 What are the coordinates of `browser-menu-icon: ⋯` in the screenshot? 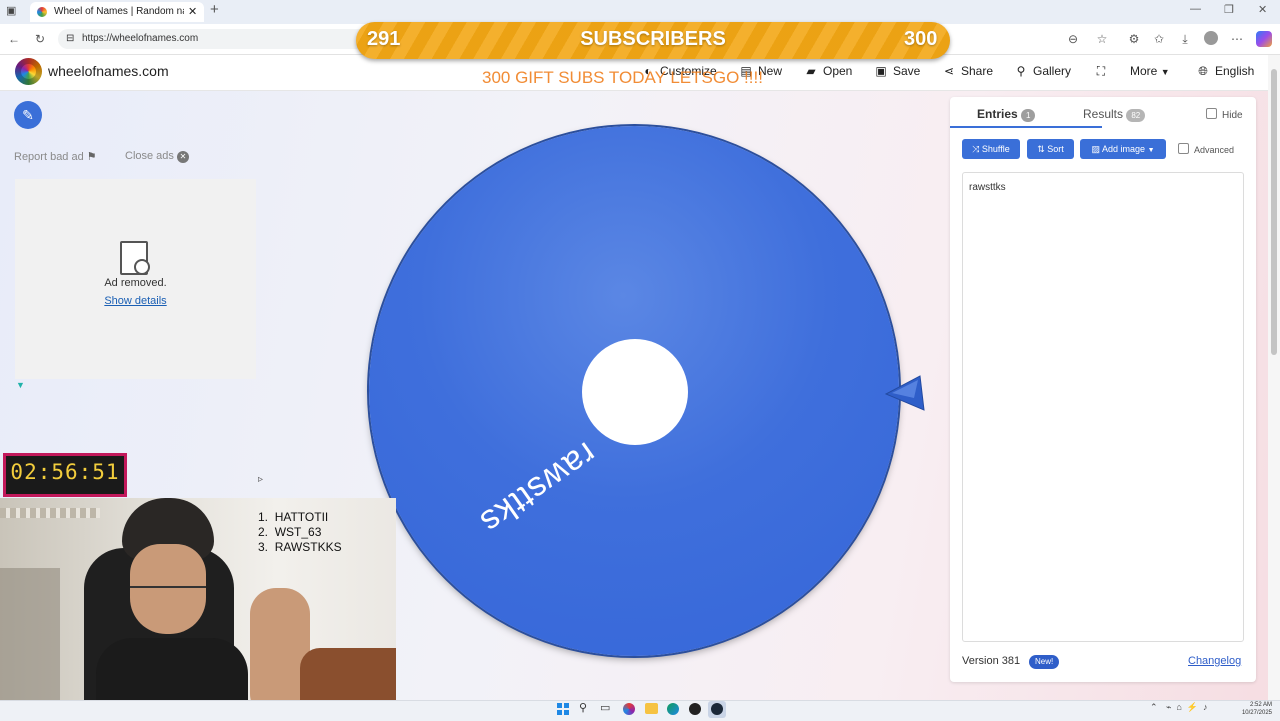 It's located at (1237, 39).